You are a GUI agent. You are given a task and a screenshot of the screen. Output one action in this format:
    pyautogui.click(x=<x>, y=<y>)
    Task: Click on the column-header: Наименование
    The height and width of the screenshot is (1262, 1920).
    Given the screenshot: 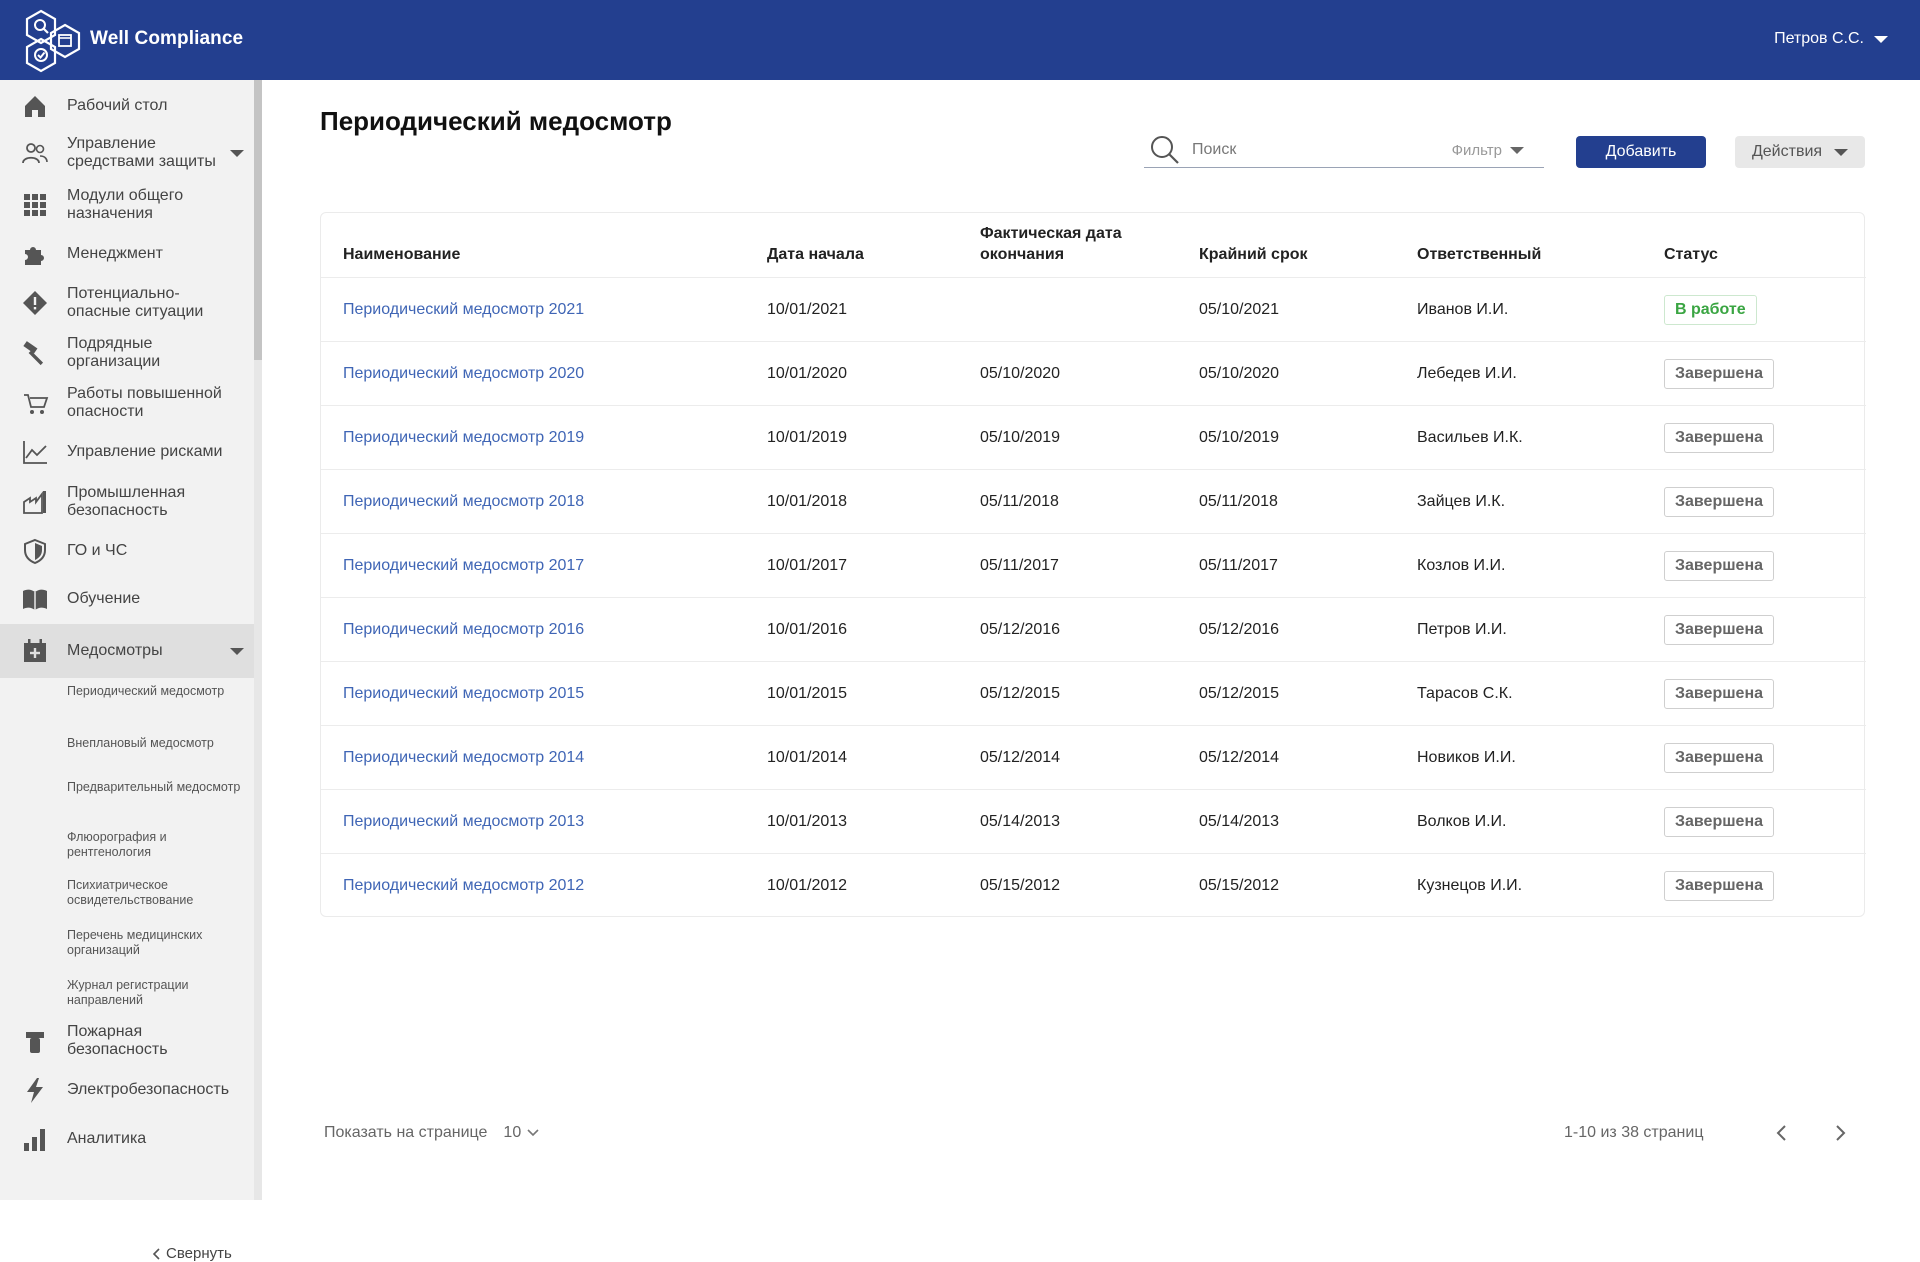 What is the action you would take?
    pyautogui.click(x=402, y=254)
    